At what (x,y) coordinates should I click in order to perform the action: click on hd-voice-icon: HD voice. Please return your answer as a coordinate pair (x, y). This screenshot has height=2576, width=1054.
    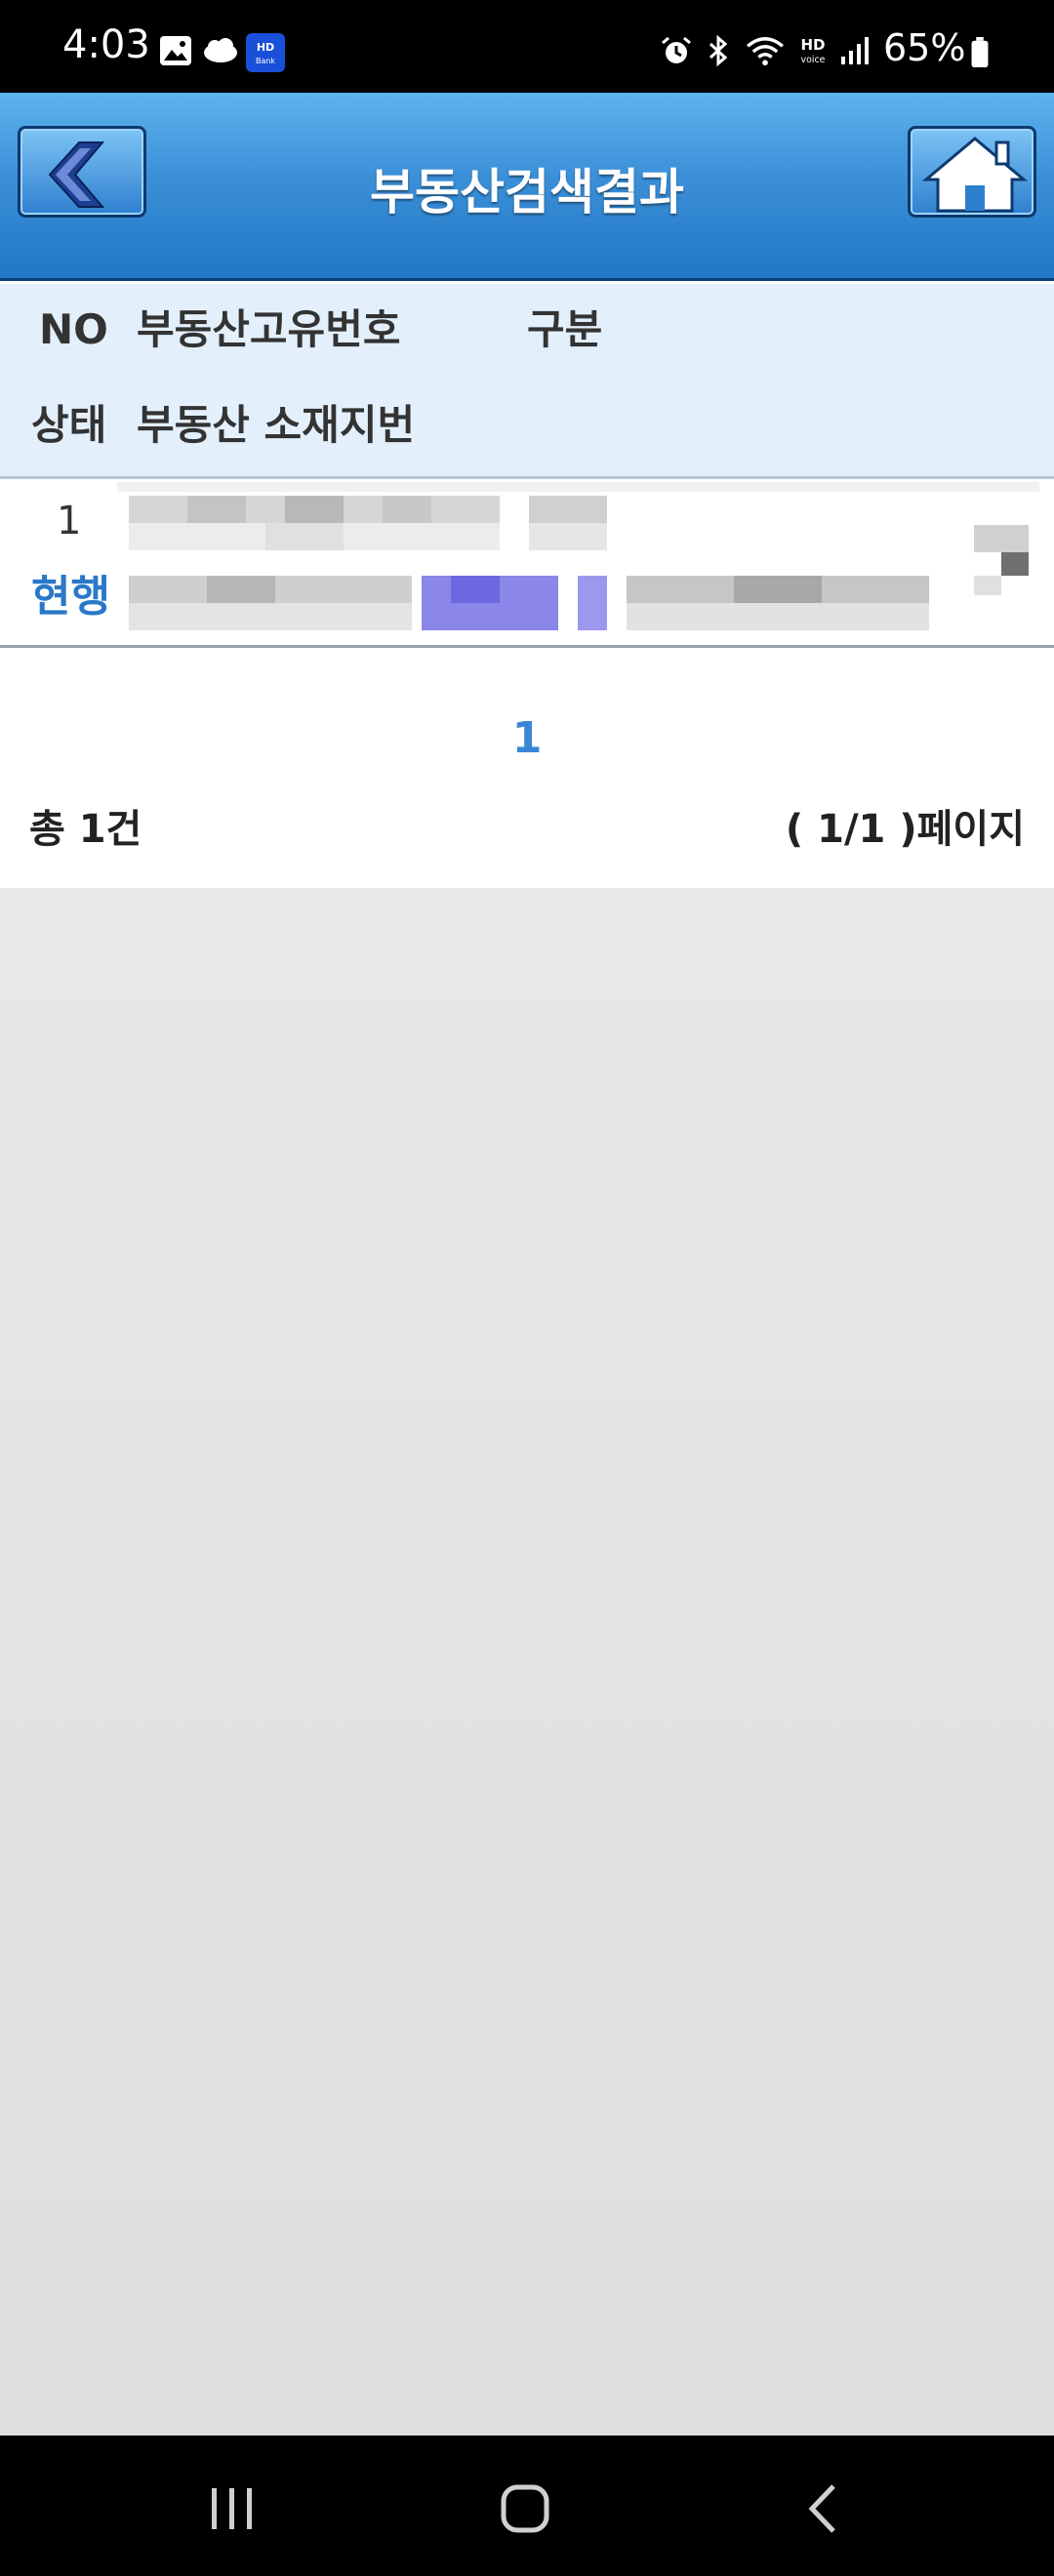
    Looking at the image, I should click on (813, 50).